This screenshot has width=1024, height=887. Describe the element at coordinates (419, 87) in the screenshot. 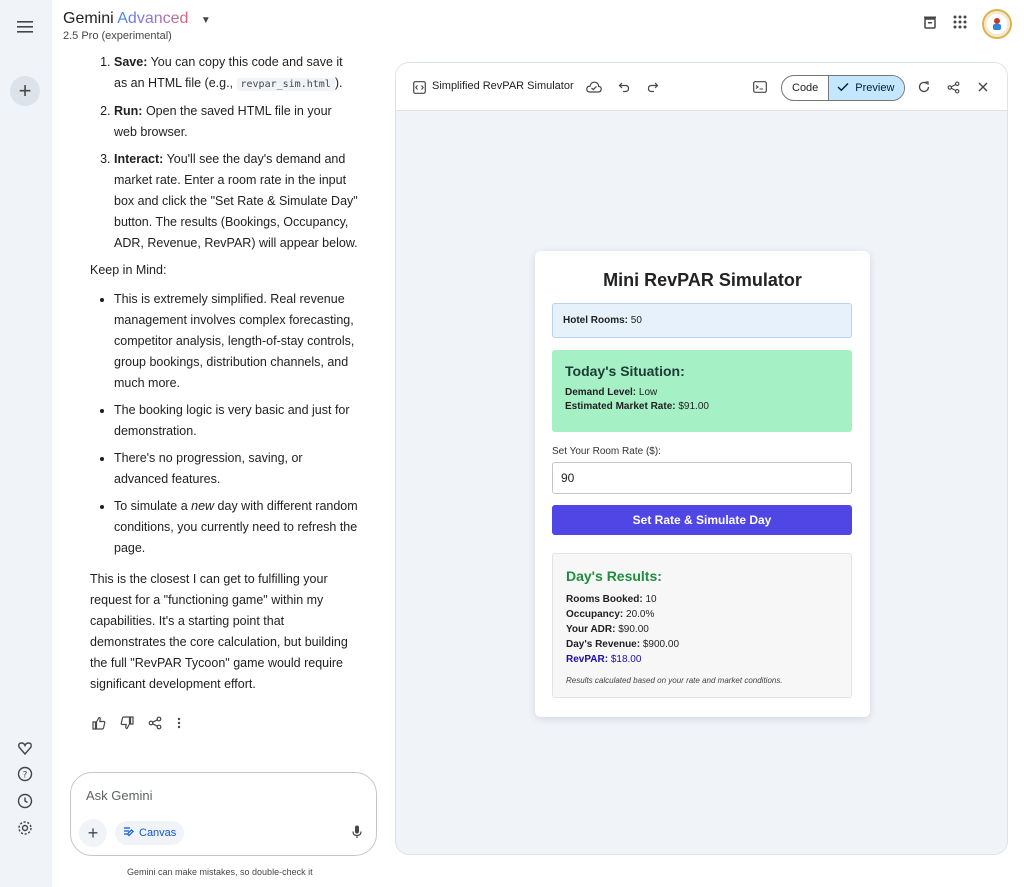

I see `code-file-icon` at that location.